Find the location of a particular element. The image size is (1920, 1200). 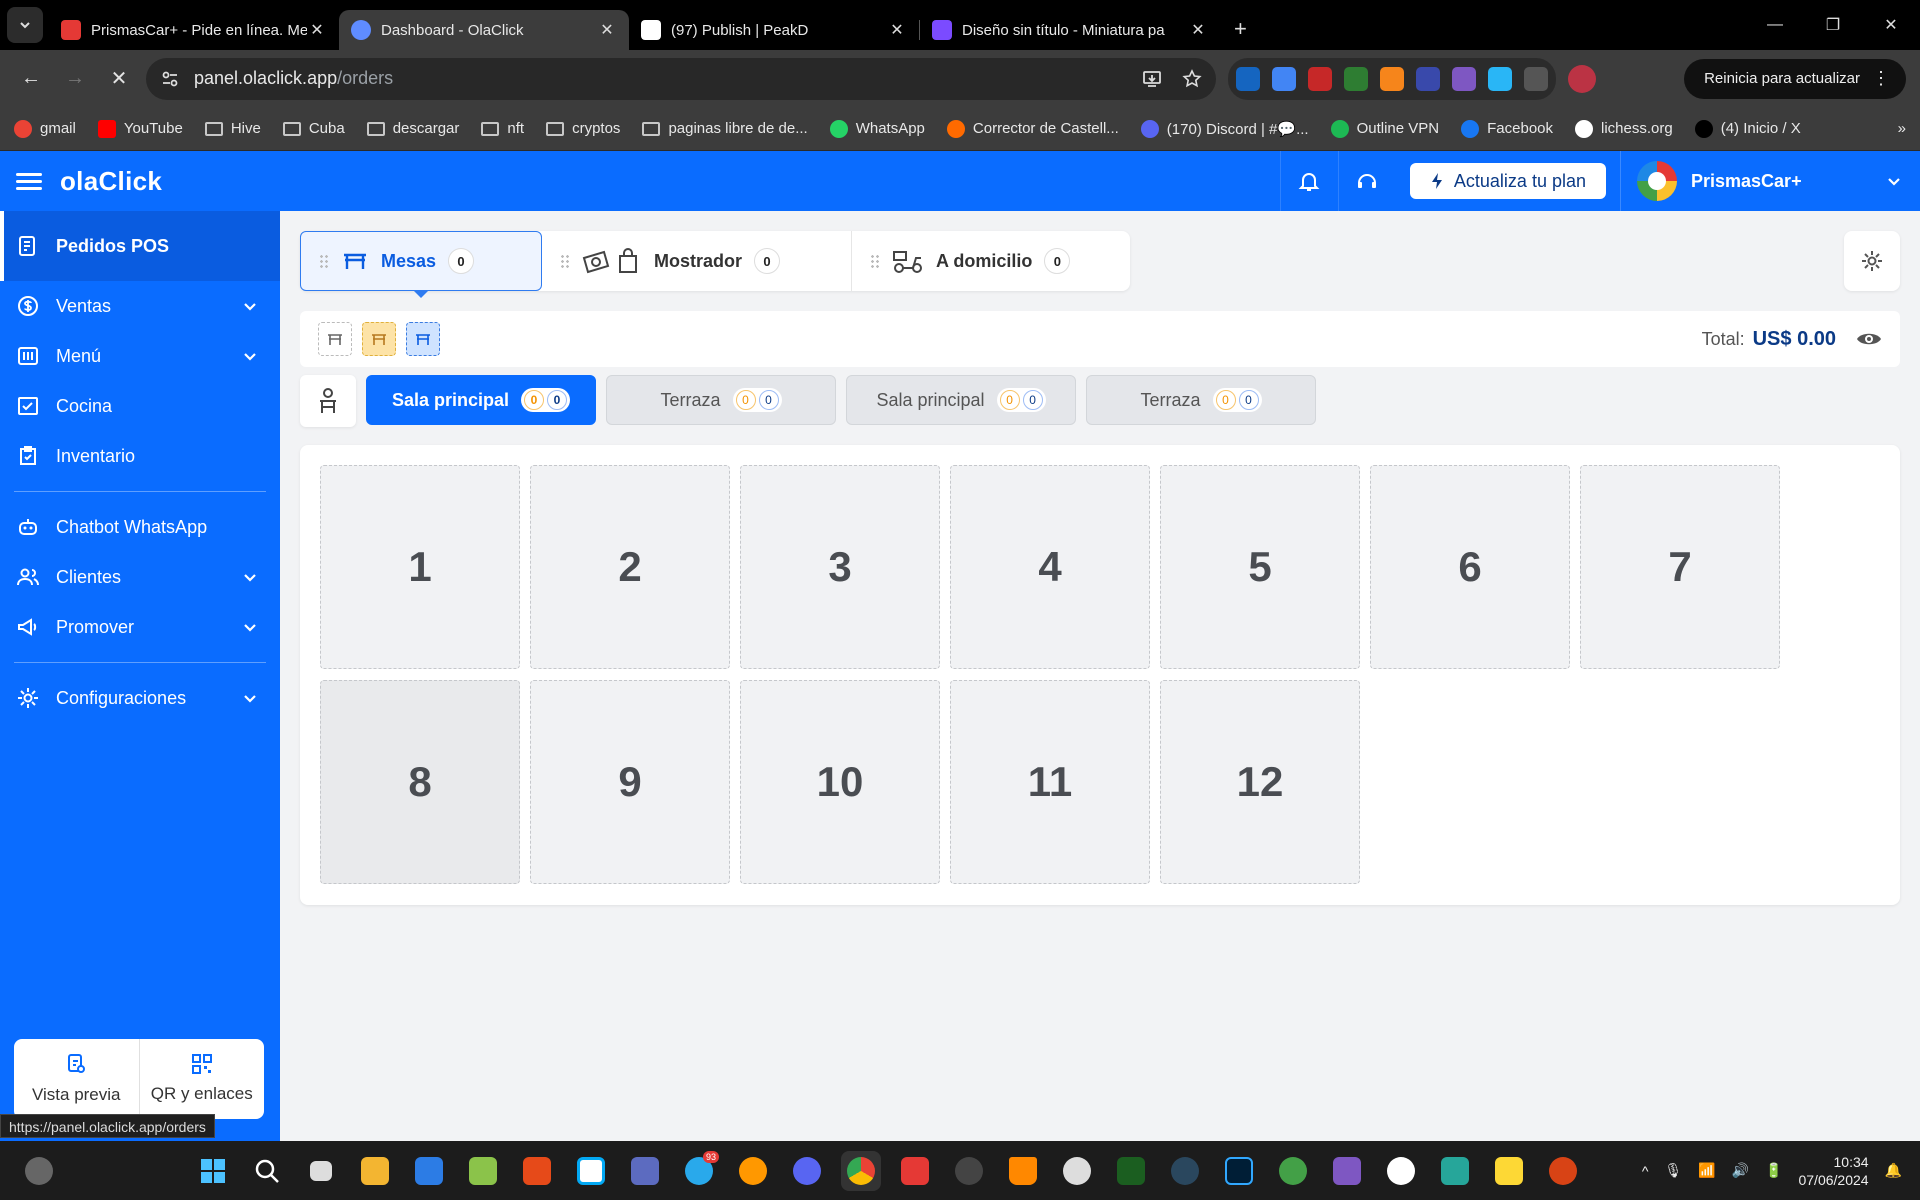

more-bookmarks-icon: » is located at coordinates (1902, 128).